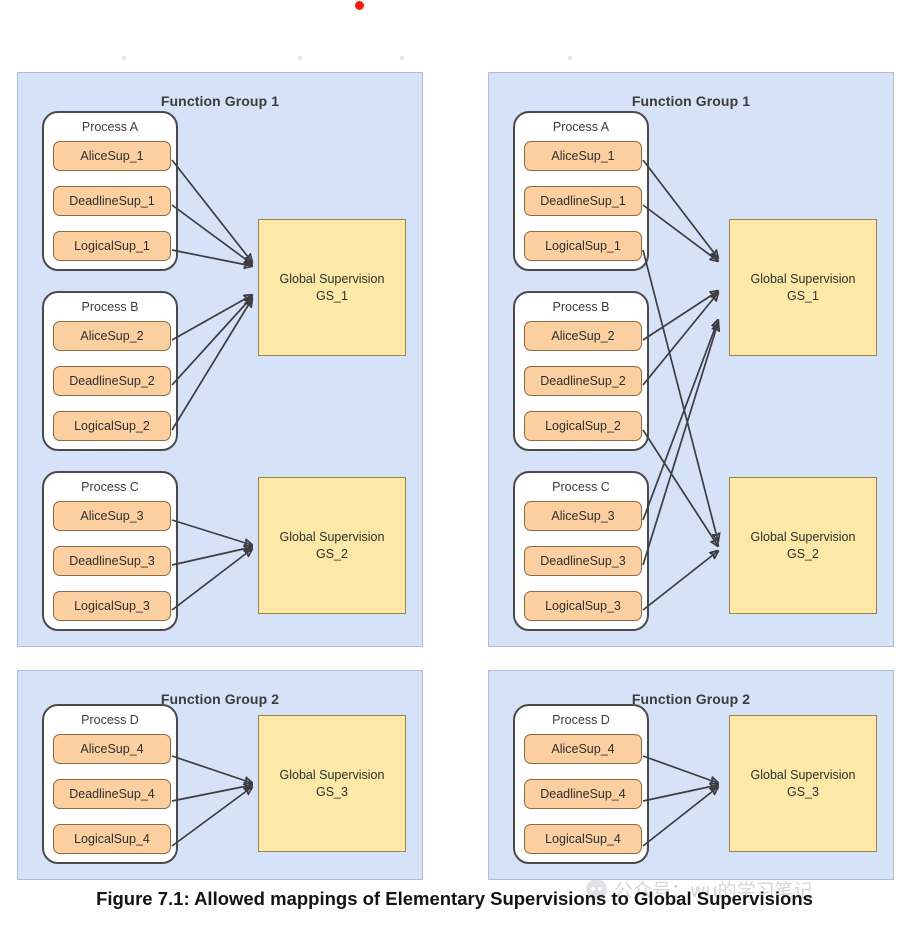 This screenshot has height=928, width=909. What do you see at coordinates (124, 58) in the screenshot?
I see `faint-tick-left` at bounding box center [124, 58].